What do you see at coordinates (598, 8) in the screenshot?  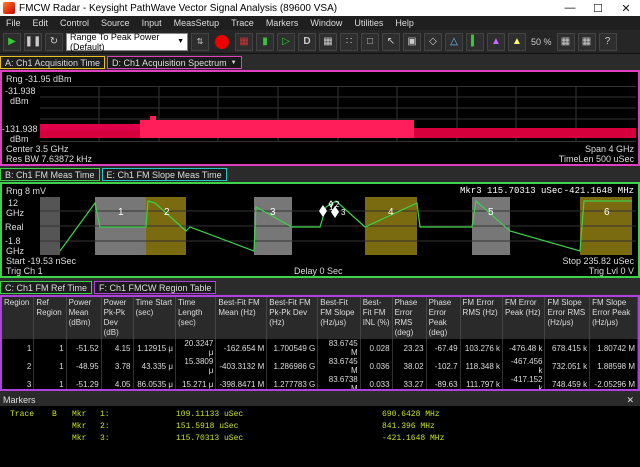 I see `maximize-button: ☐` at bounding box center [598, 8].